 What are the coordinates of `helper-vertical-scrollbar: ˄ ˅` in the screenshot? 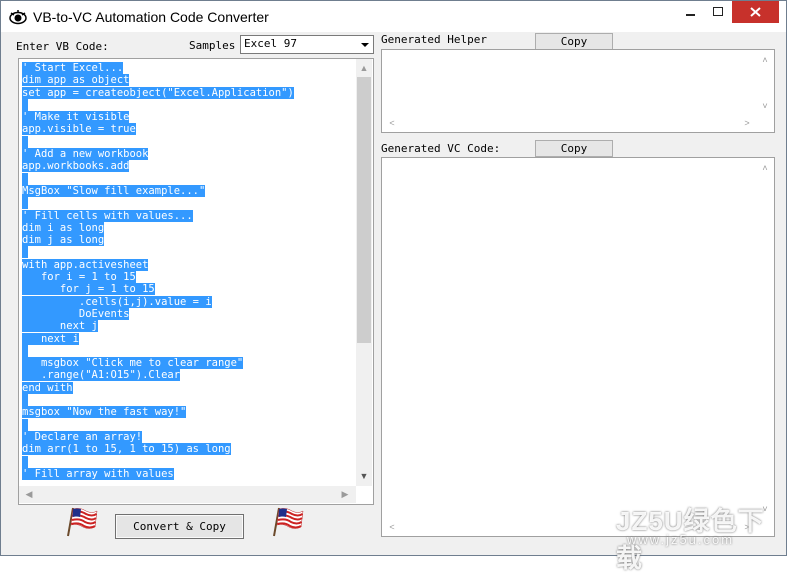 It's located at (765, 83).